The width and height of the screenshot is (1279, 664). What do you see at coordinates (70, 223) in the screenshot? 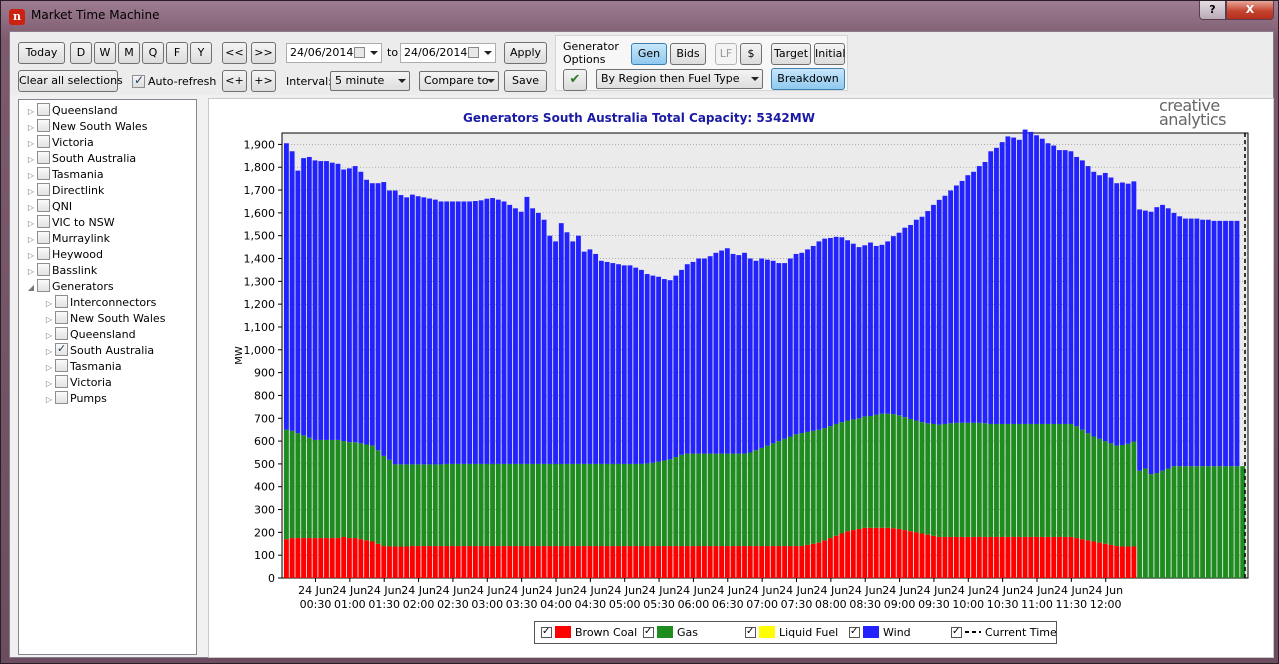
I see `tree-item: ▷ VIC to NSW` at bounding box center [70, 223].